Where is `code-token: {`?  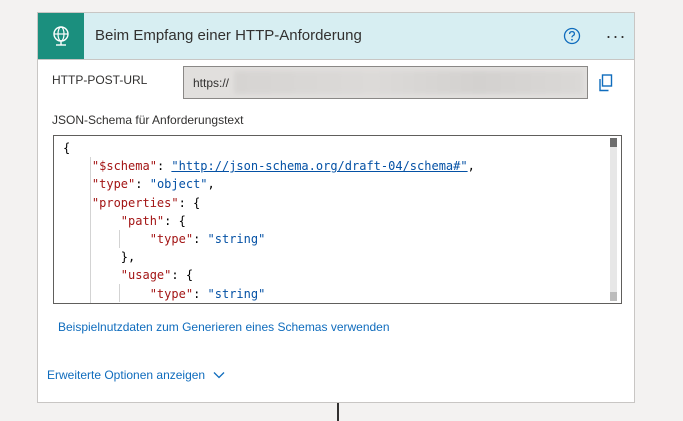
code-token: { is located at coordinates (67, 148).